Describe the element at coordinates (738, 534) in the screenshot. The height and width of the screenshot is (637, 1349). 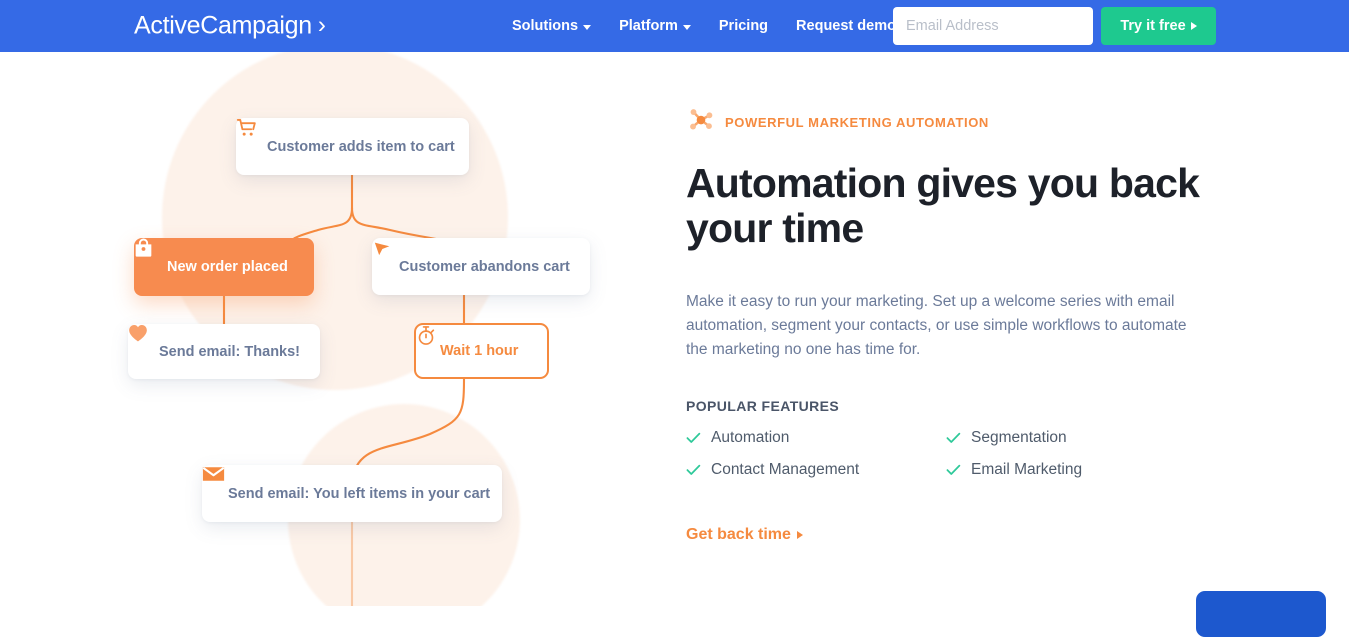
I see `get-back-time-label: Get back time` at that location.